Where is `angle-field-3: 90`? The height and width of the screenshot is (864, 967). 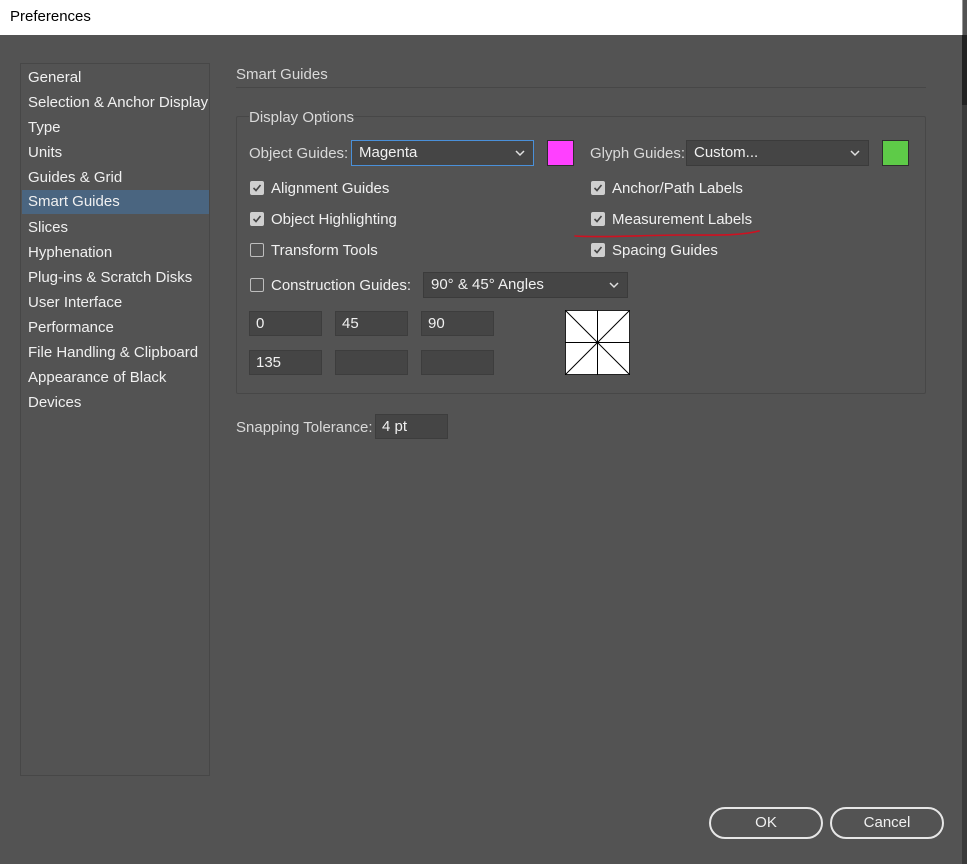
angle-field-3: 90 is located at coordinates (457, 323).